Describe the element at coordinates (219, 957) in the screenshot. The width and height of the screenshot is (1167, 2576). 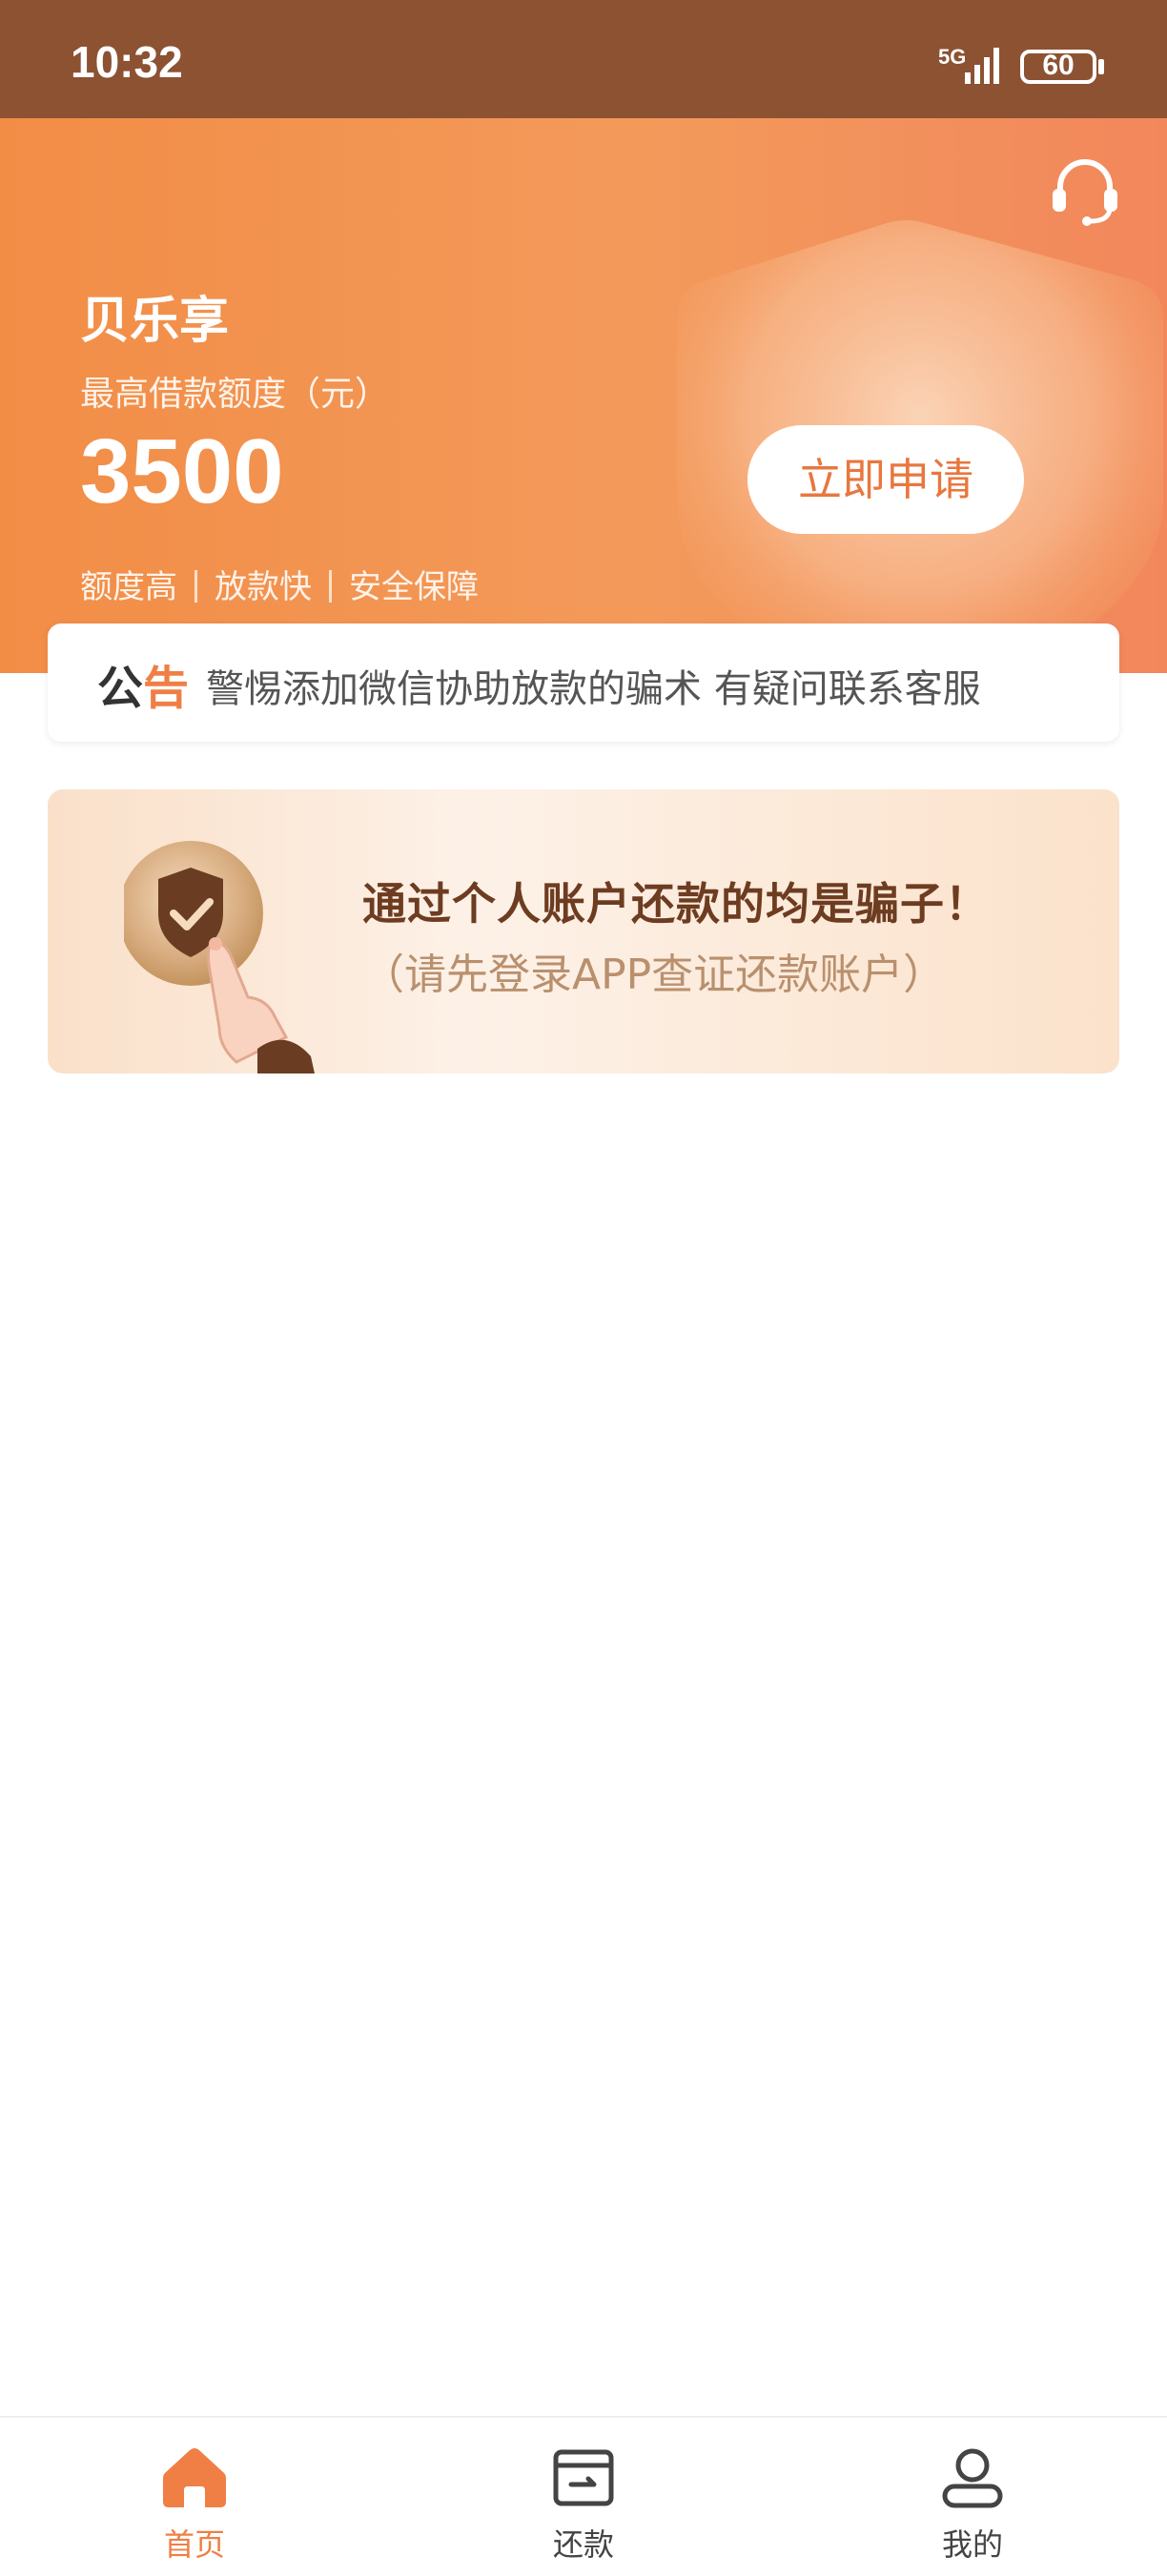
I see `shield-check-hand-icon` at that location.